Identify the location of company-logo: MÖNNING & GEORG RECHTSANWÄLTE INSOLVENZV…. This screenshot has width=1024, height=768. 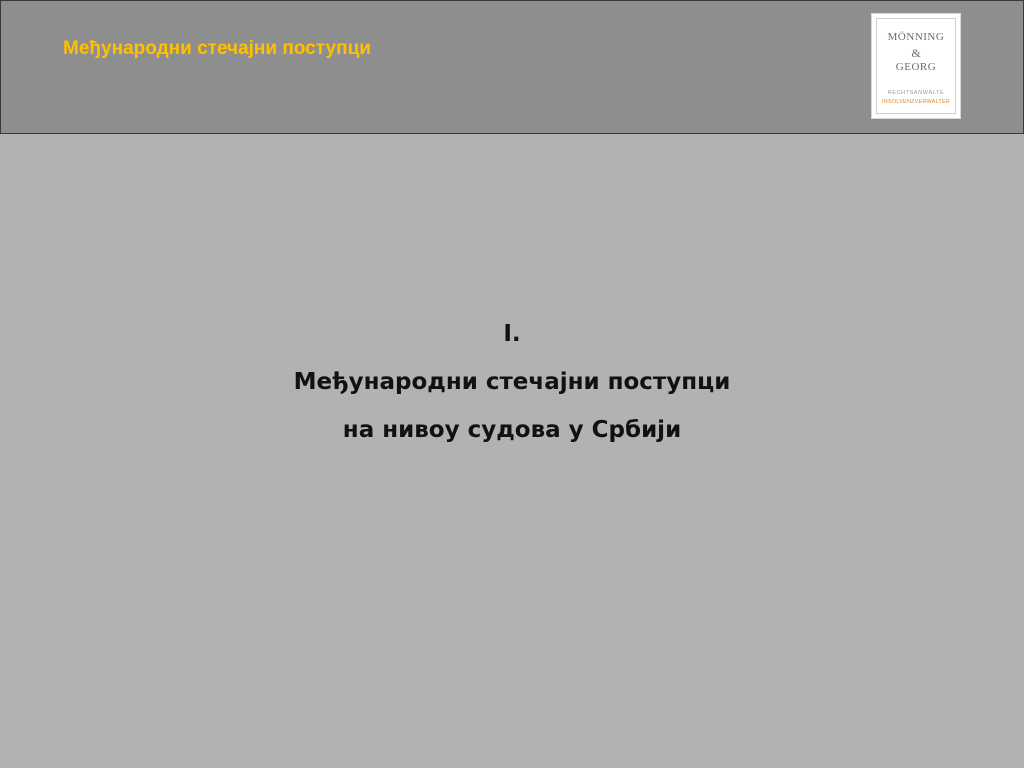
(916, 66).